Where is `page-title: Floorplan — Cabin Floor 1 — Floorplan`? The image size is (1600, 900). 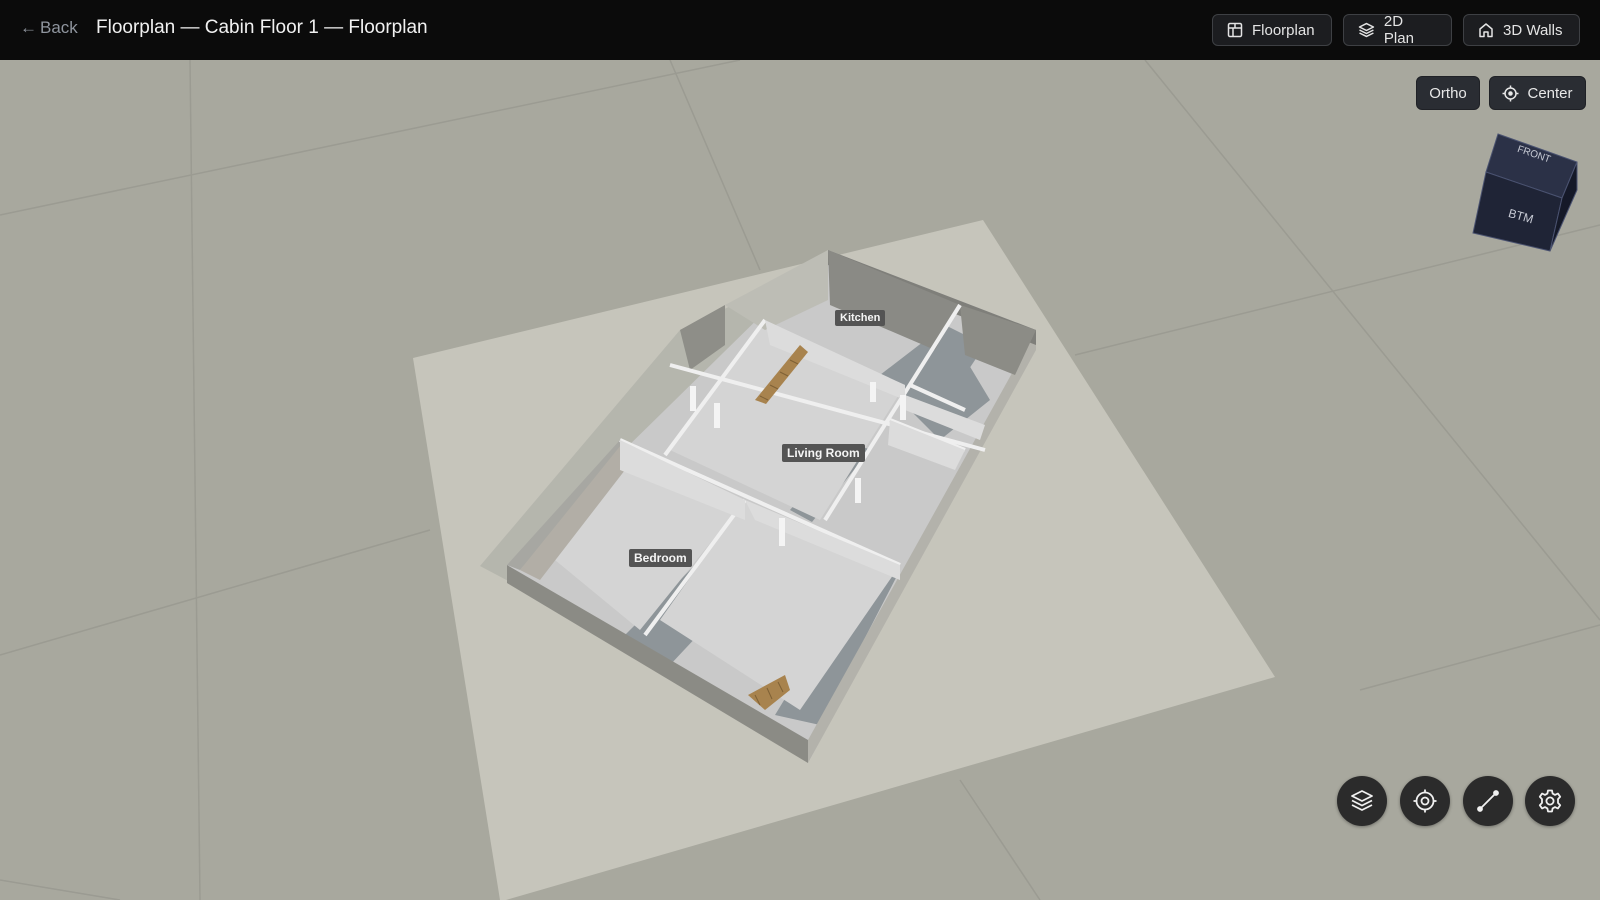
page-title: Floorplan — Cabin Floor 1 — Floorplan is located at coordinates (262, 27).